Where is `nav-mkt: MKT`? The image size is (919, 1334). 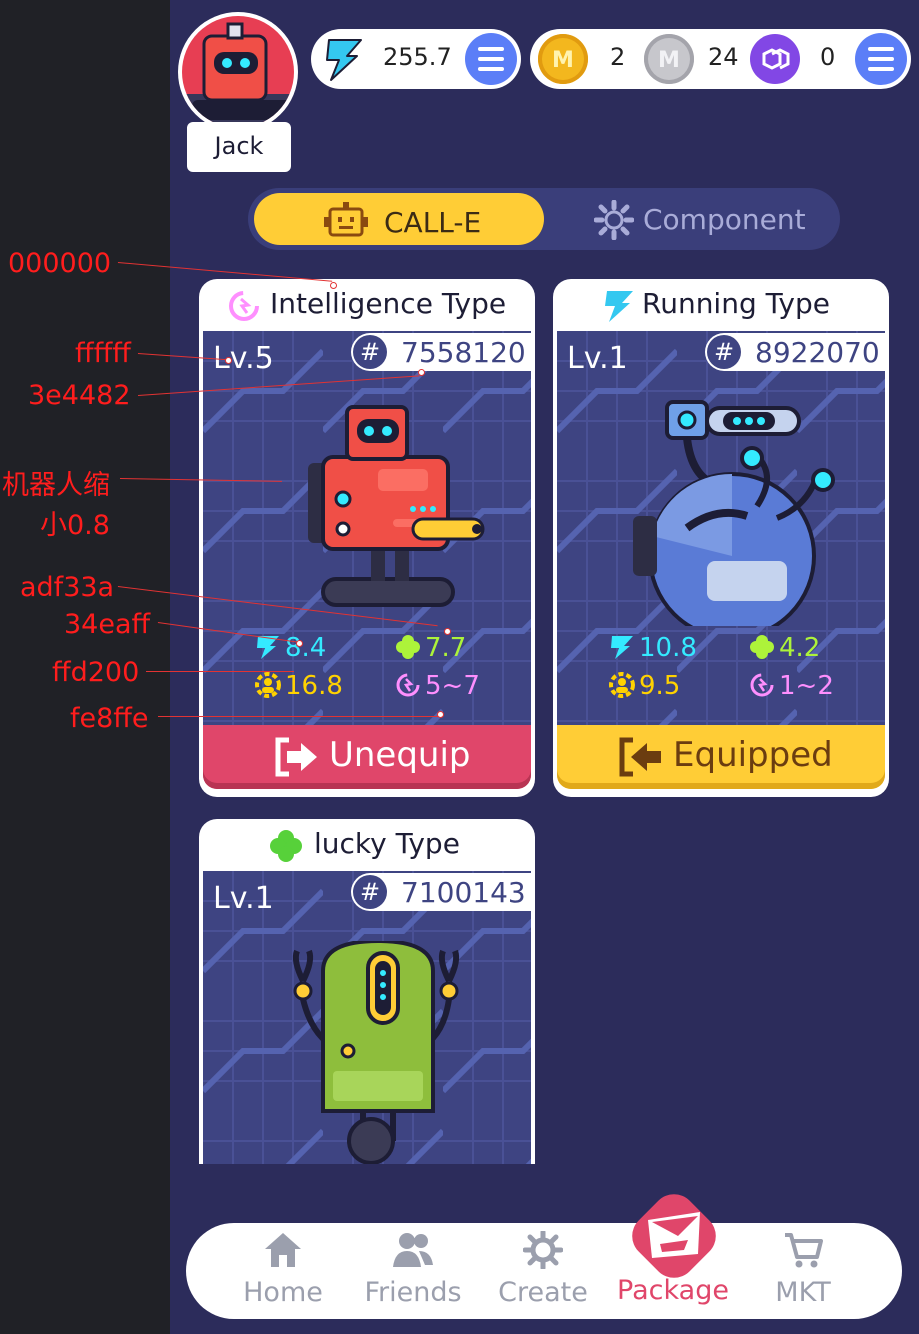
nav-mkt: MKT is located at coordinates (803, 1271).